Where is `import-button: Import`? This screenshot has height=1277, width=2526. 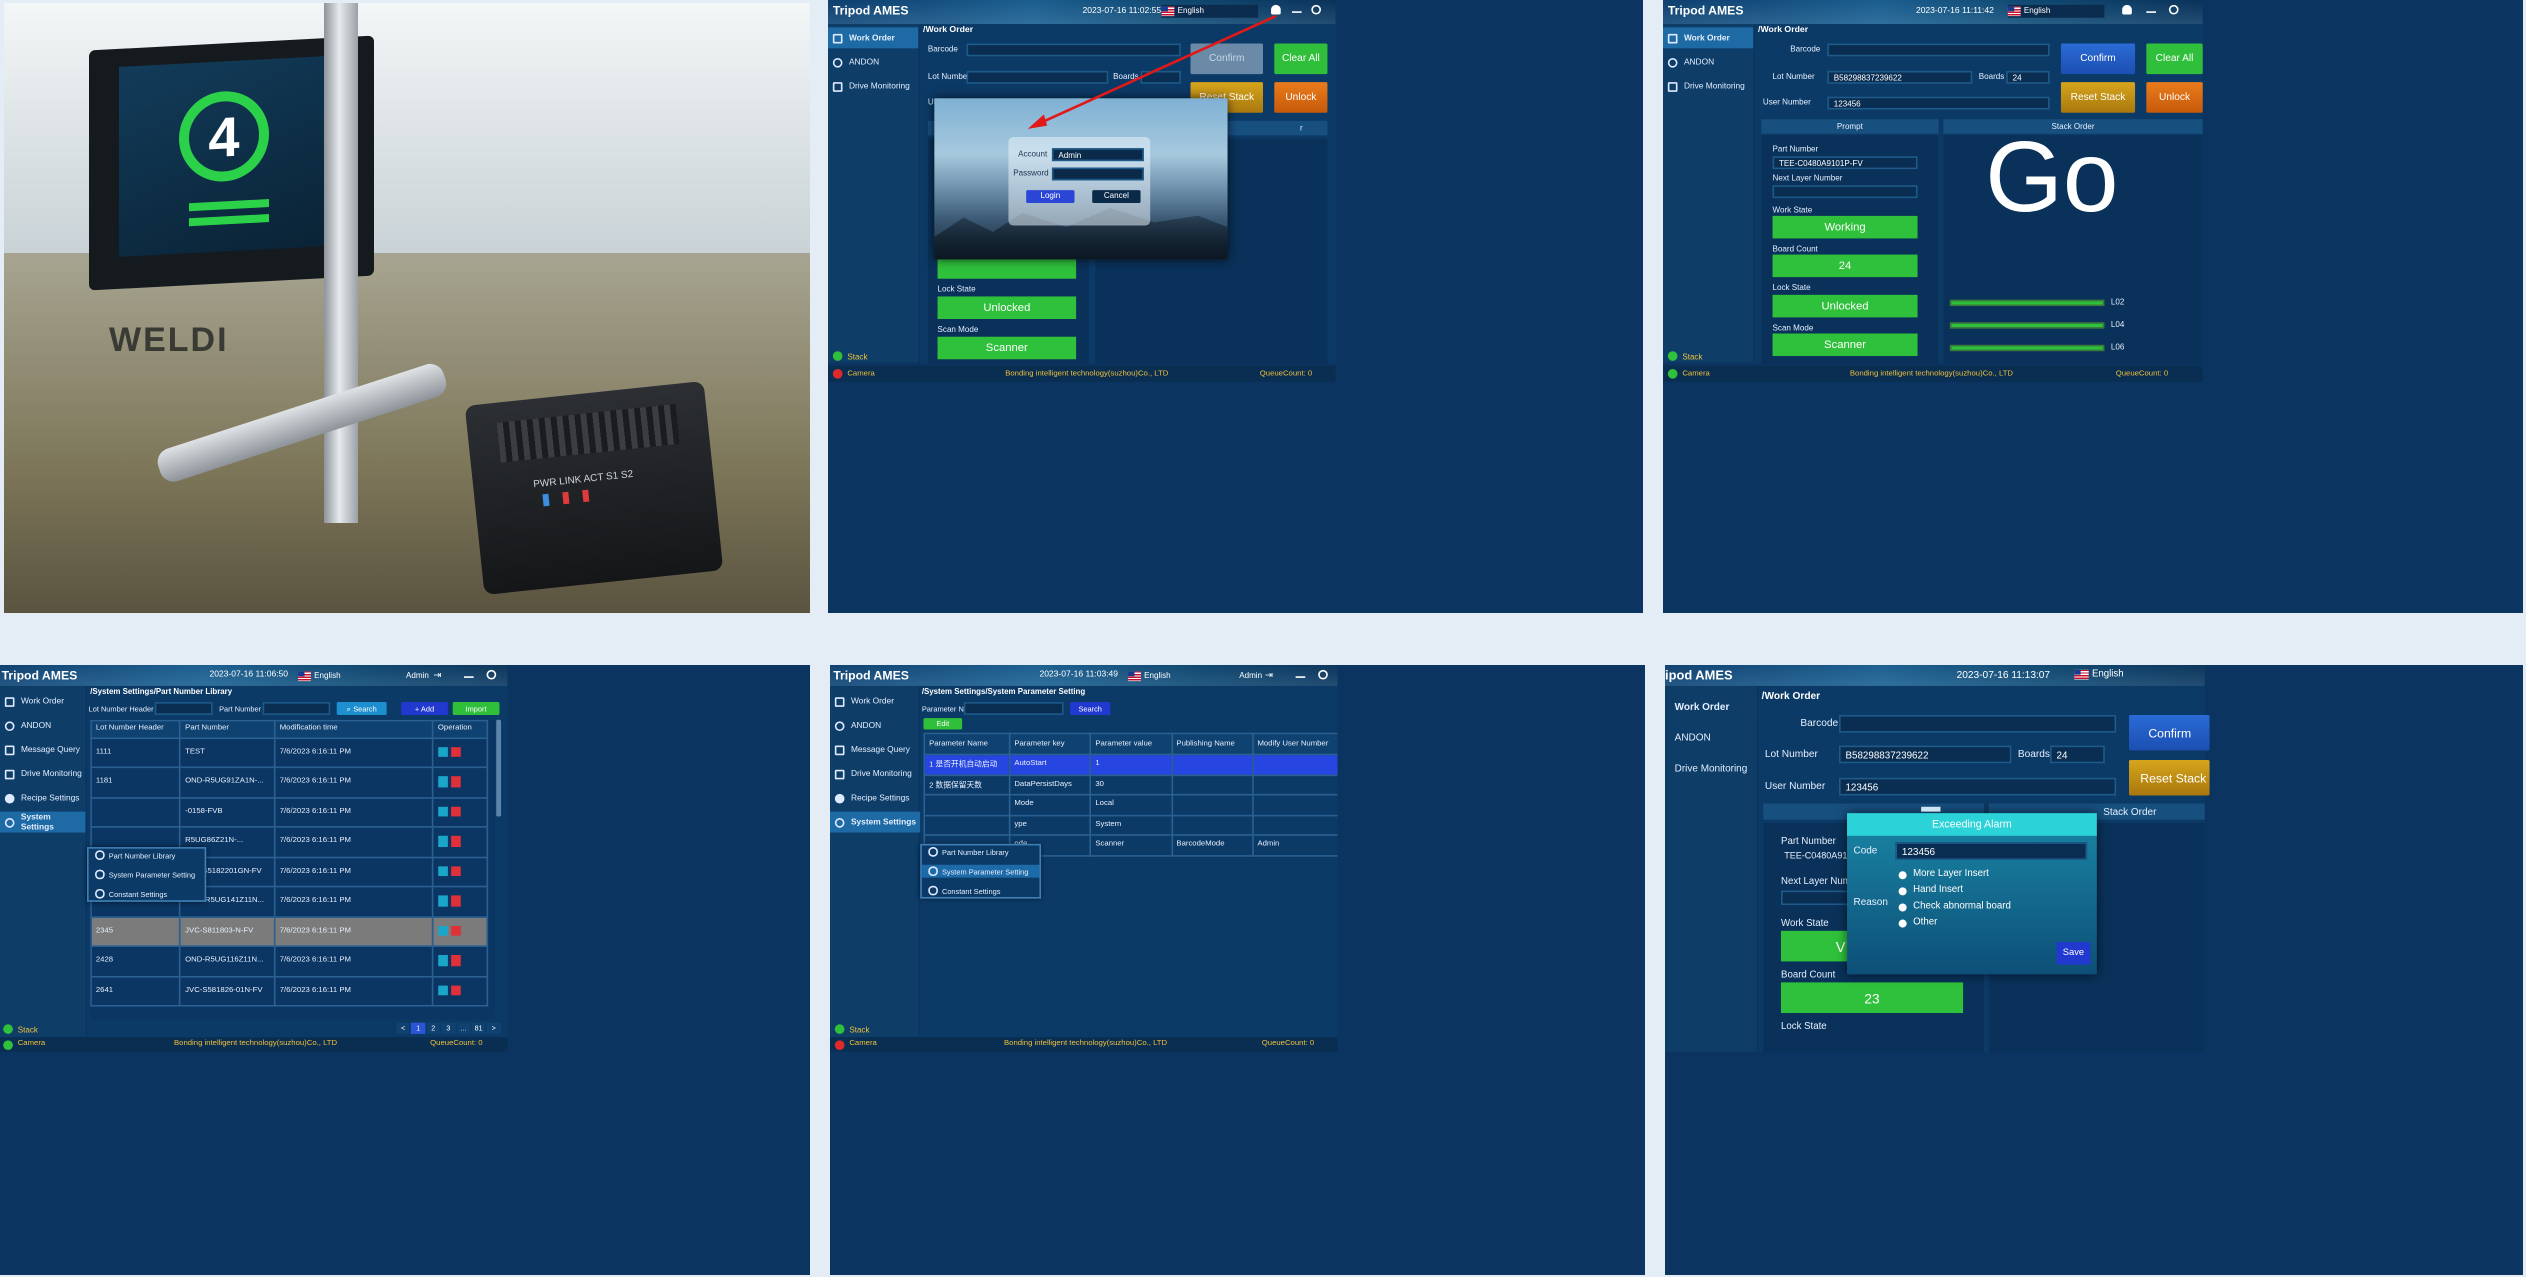 import-button: Import is located at coordinates (476, 708).